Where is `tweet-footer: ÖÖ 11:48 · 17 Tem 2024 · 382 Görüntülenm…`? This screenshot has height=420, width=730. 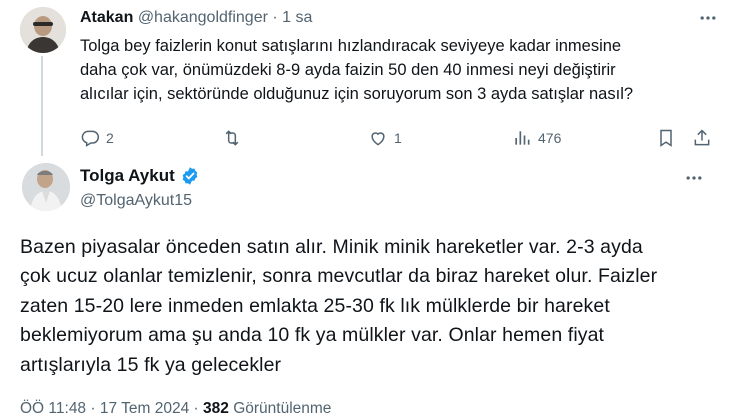
tweet-footer: ÖÖ 11:48 · 17 Tem 2024 · 382 Görüntülenm… is located at coordinates (175, 409).